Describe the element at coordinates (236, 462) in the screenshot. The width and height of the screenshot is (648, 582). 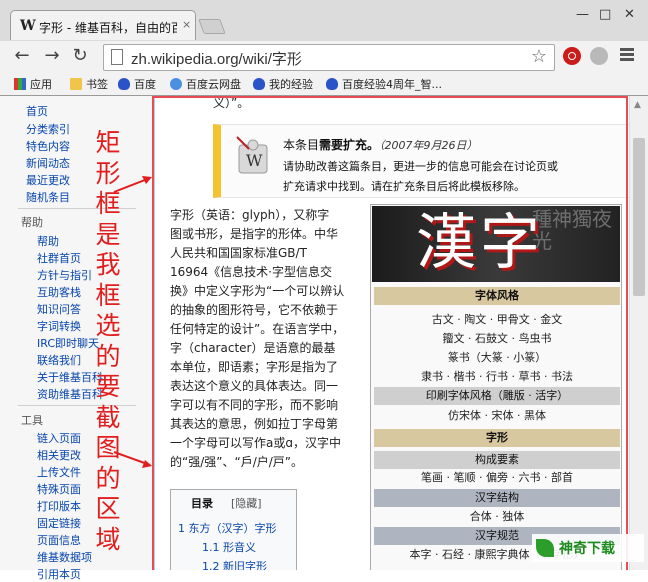
I see `article-line: 的“强/强”、“戶/户/戸”。` at that location.